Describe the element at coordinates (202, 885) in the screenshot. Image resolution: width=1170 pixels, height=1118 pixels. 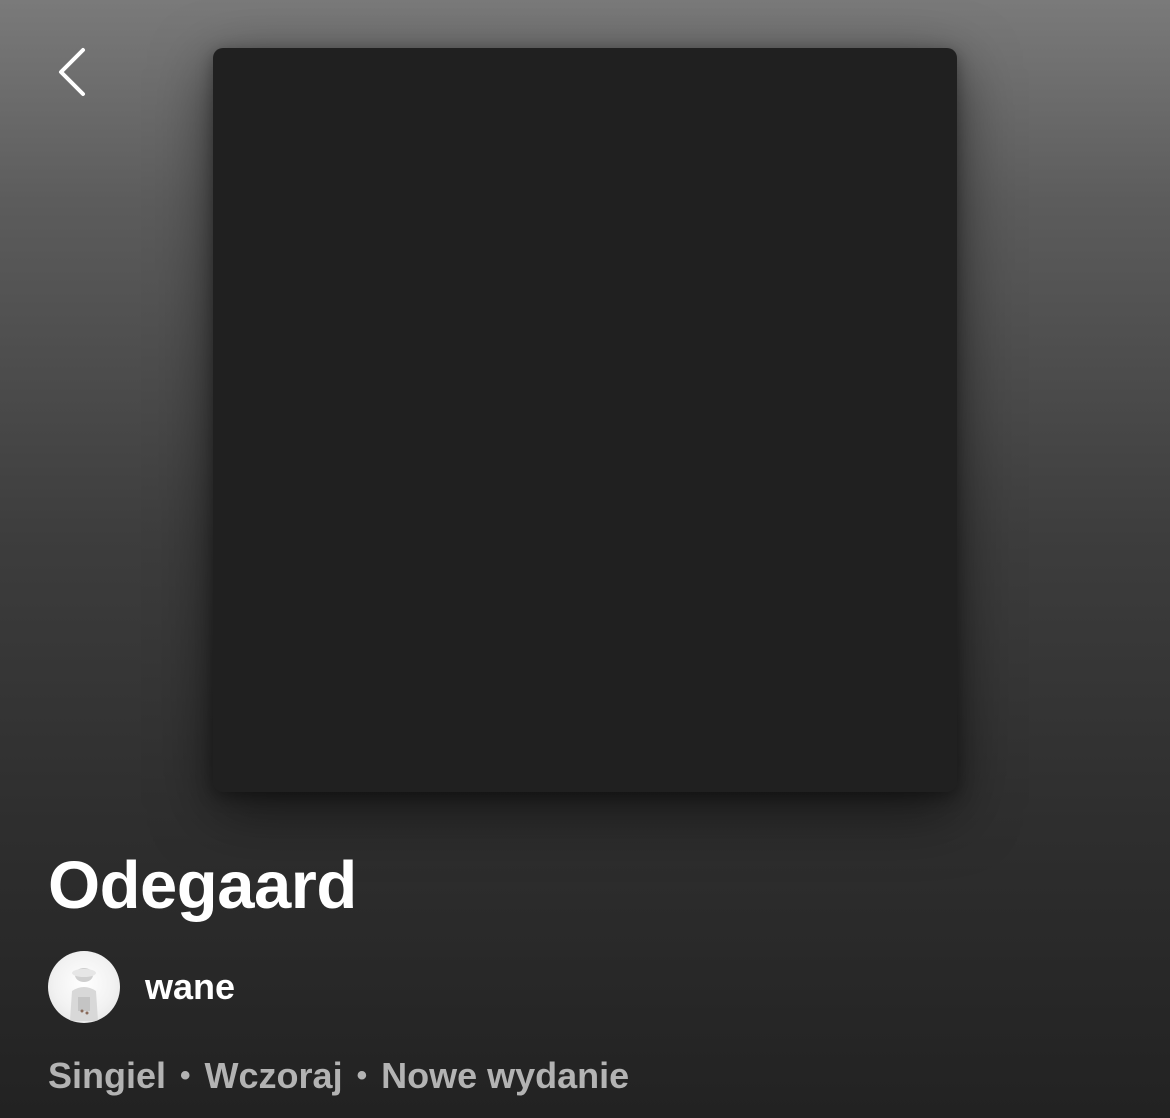
I see `album-title: Odegaard` at that location.